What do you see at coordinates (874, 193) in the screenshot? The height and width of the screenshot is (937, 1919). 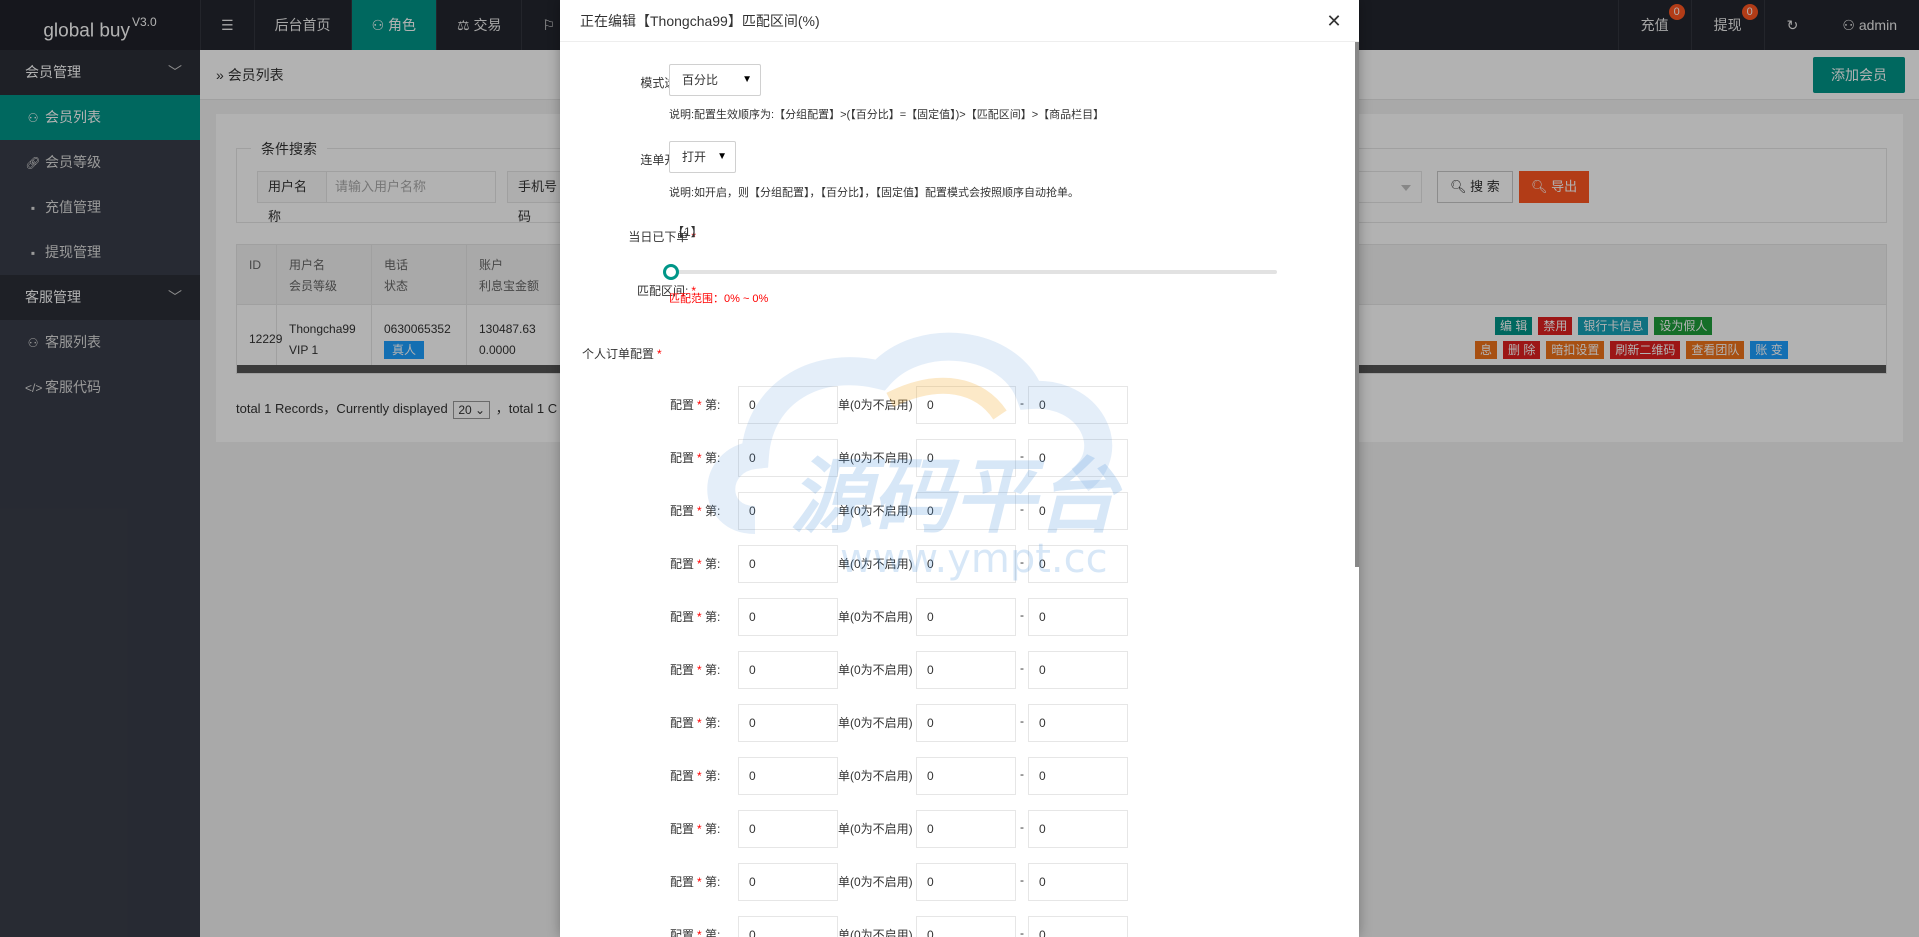 I see `chain-note: 说明:如开启，则【分组配置】，【百分比】，【固定值】配置模式会按照顺序自动抢单。` at bounding box center [874, 193].